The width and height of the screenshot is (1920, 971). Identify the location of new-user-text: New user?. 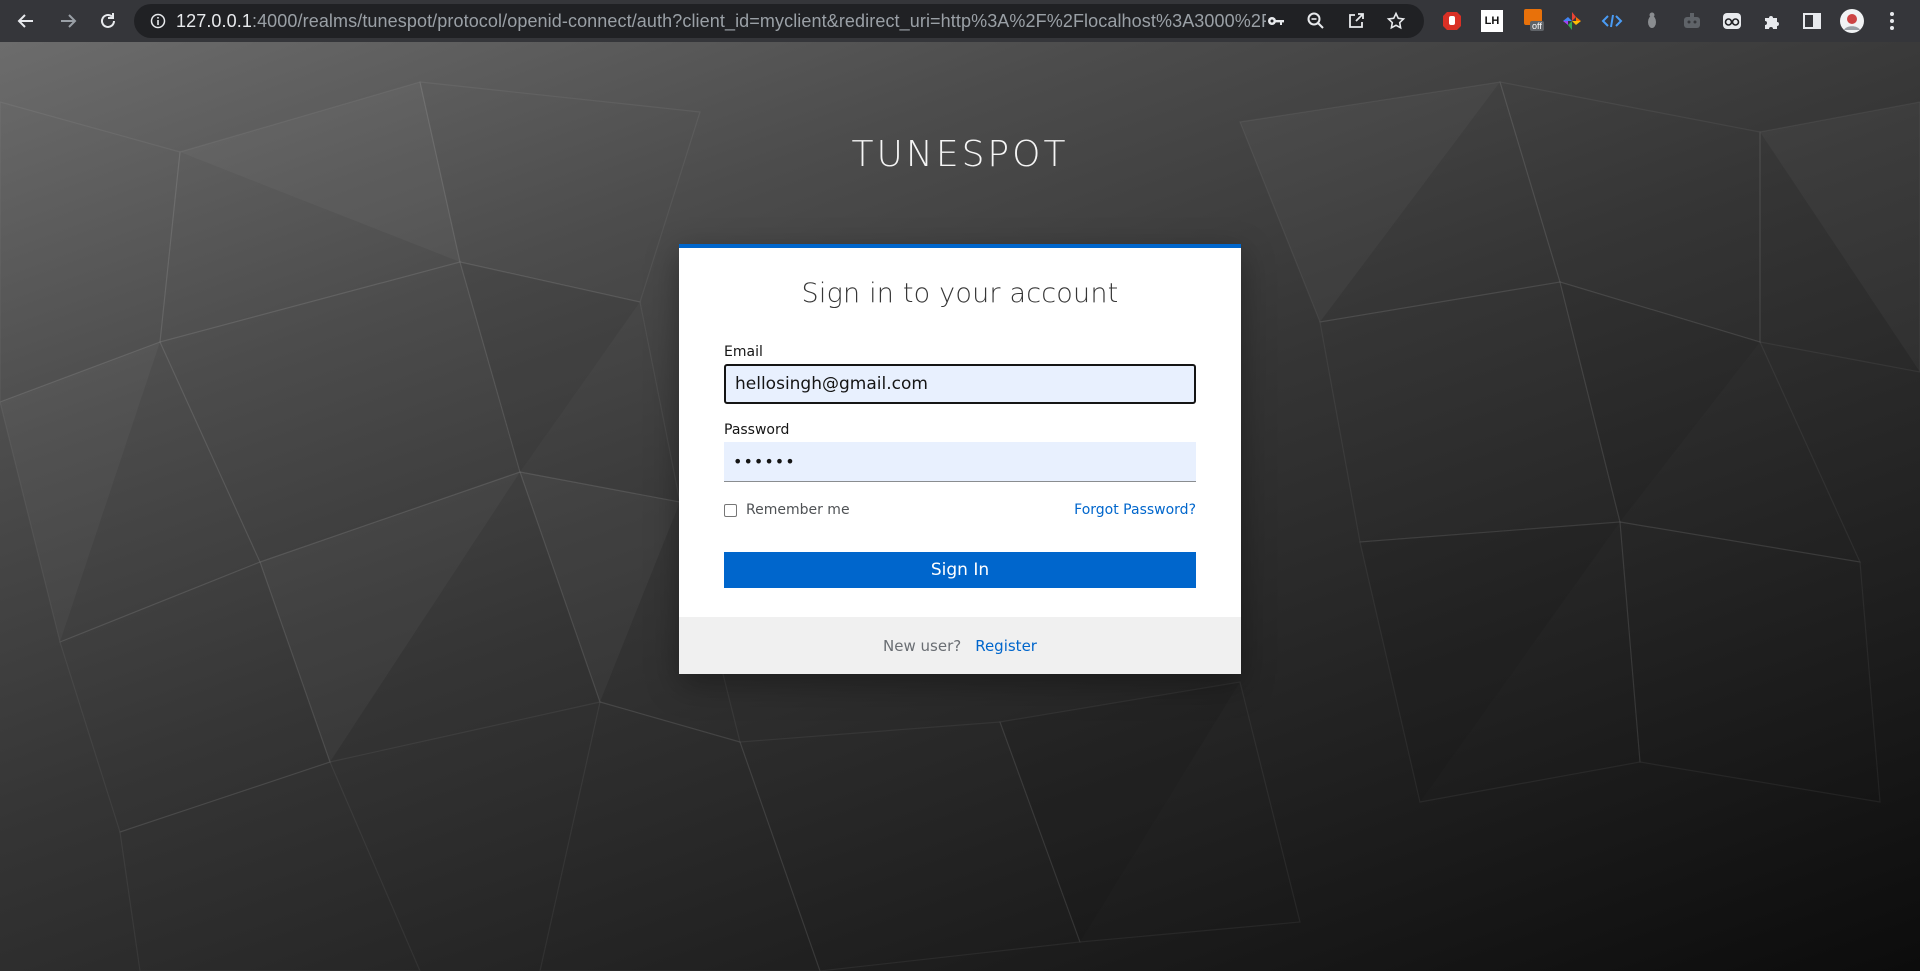
(922, 645).